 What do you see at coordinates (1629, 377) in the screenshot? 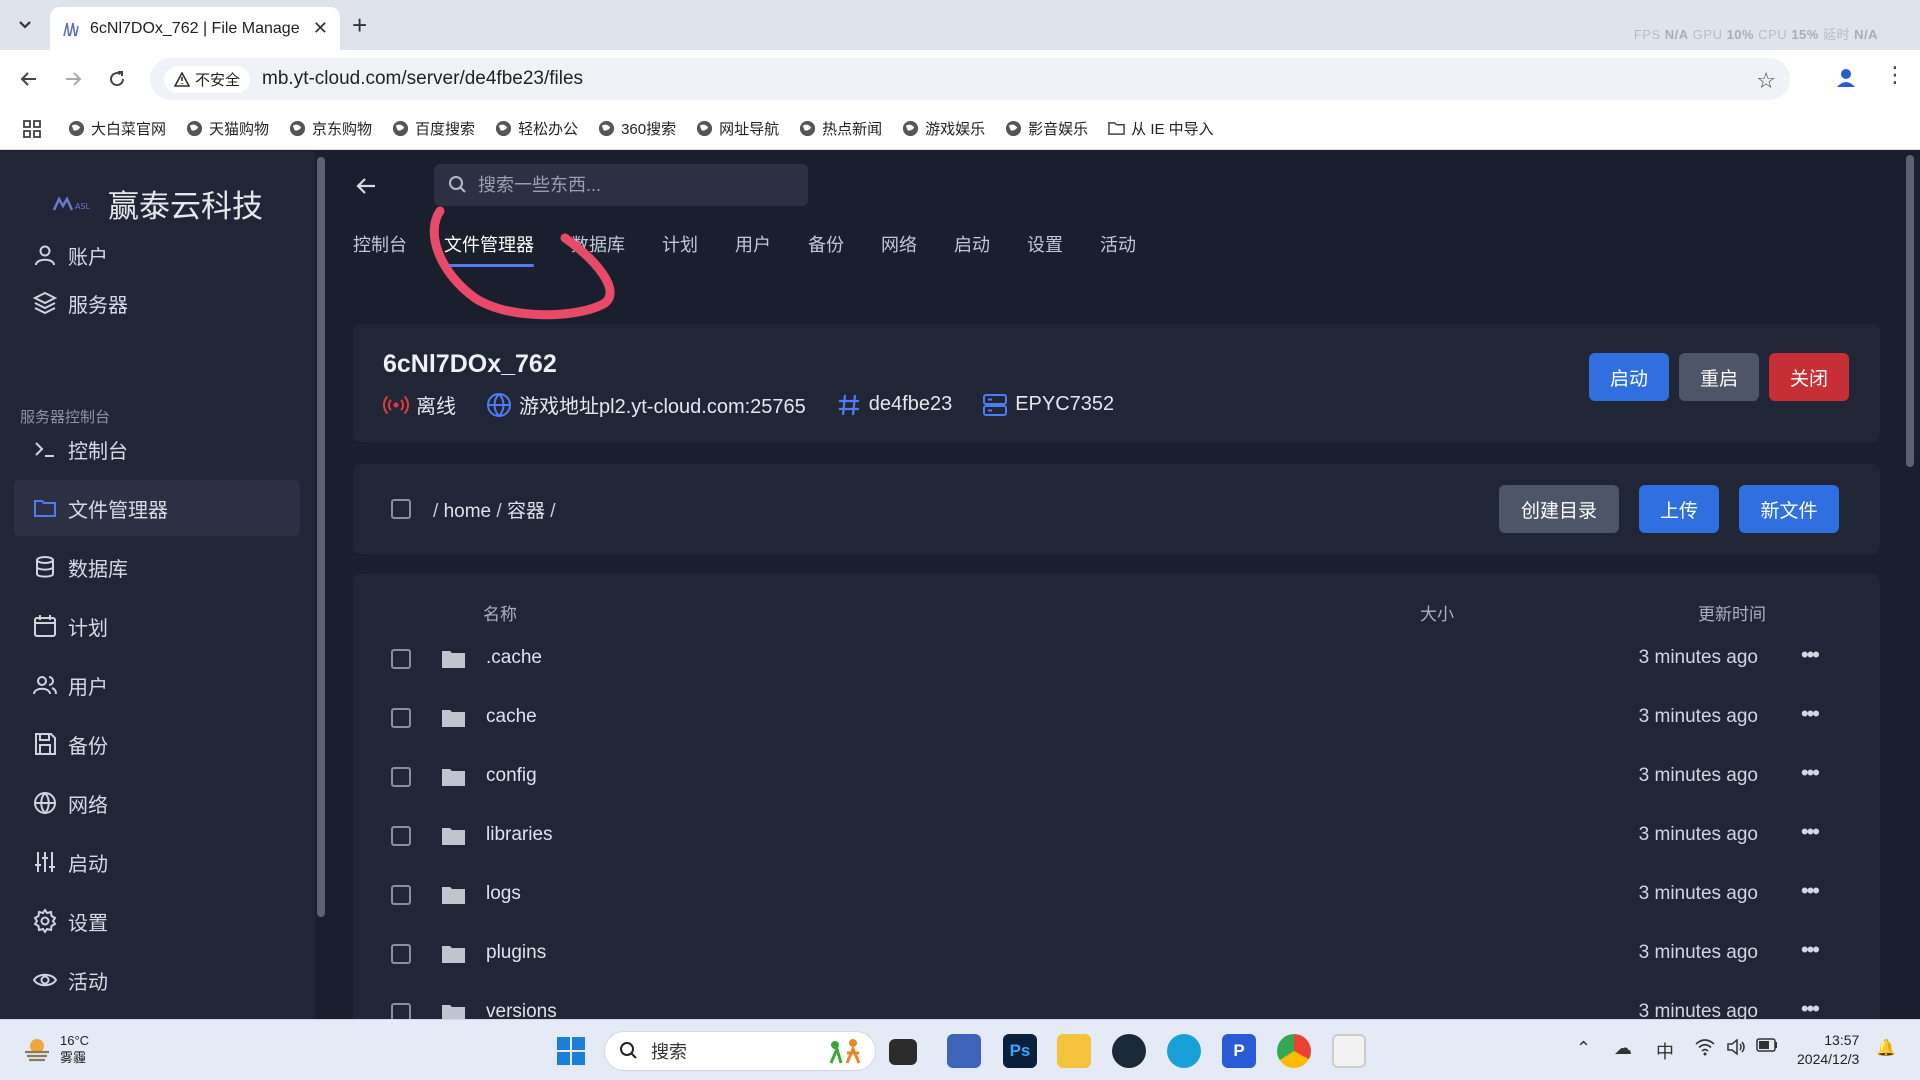
I see `start-button: 启动` at bounding box center [1629, 377].